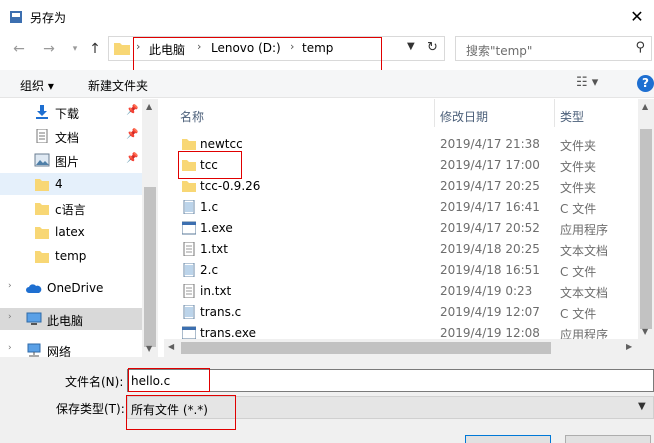  Describe the element at coordinates (90, 409) in the screenshot. I see `filetype-label: 保存类型(T):` at that location.